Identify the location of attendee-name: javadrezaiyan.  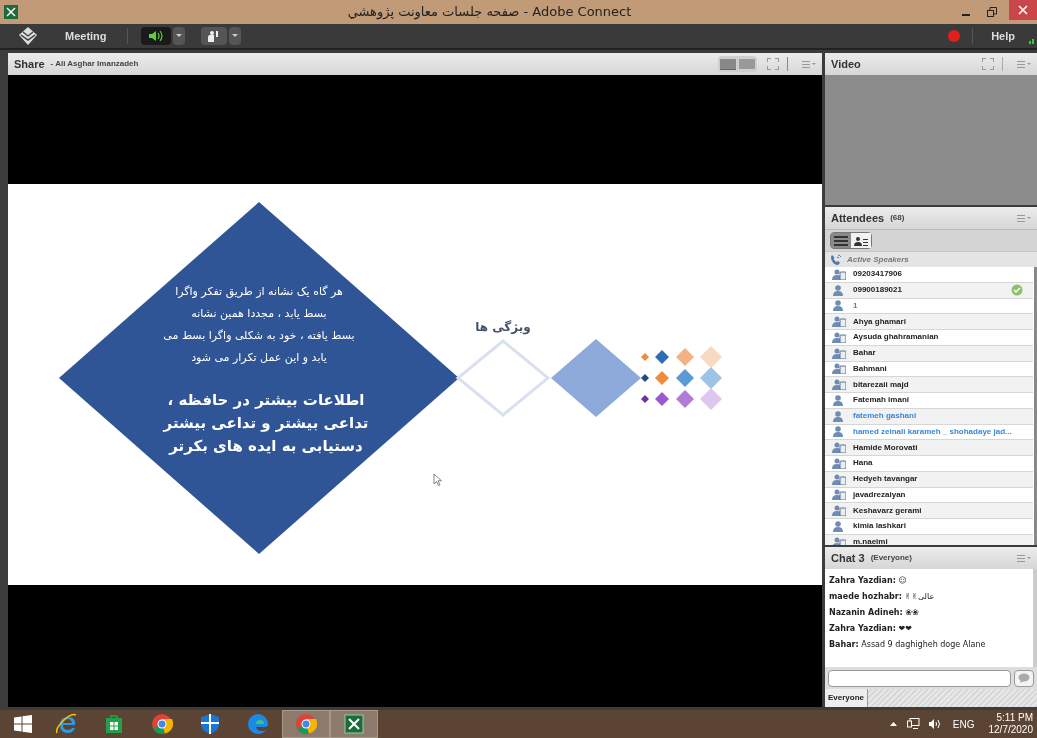
(879, 494).